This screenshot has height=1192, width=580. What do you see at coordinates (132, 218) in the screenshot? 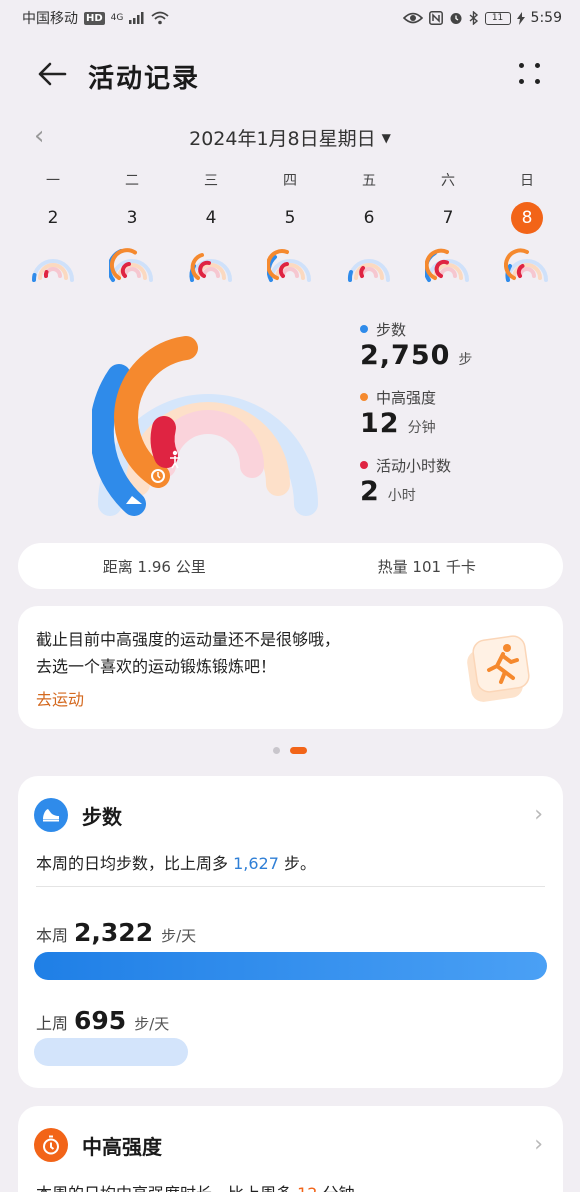
I see `day-number: 3` at bounding box center [132, 218].